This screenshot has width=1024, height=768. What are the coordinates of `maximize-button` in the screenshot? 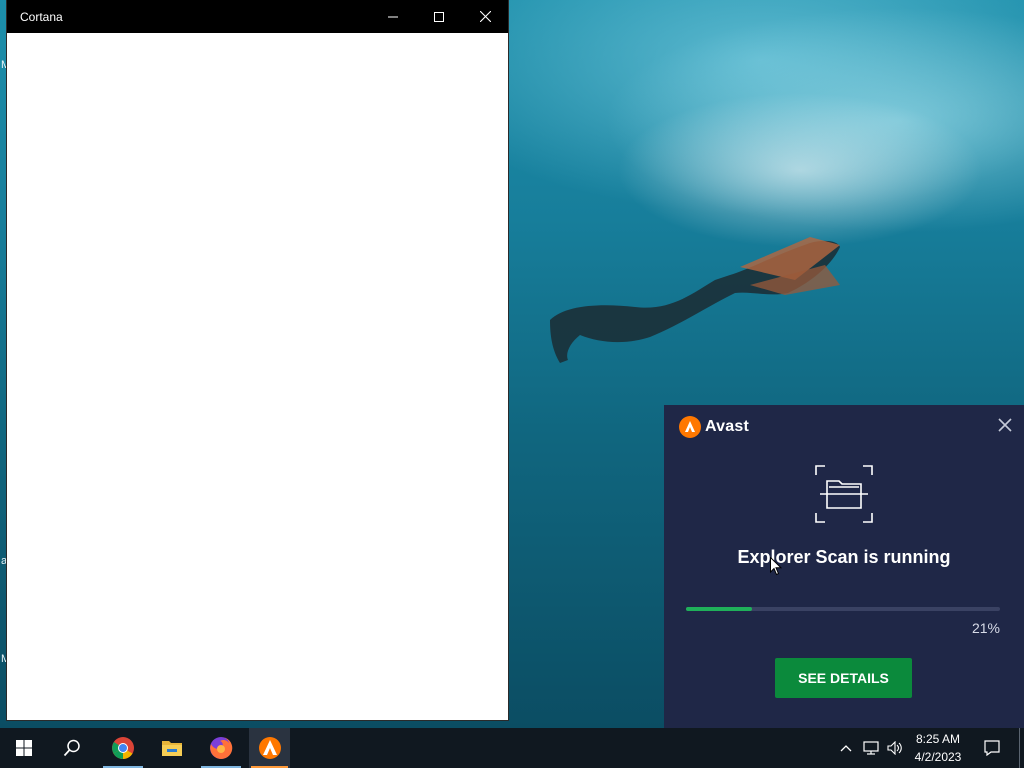 It's located at (439, 16).